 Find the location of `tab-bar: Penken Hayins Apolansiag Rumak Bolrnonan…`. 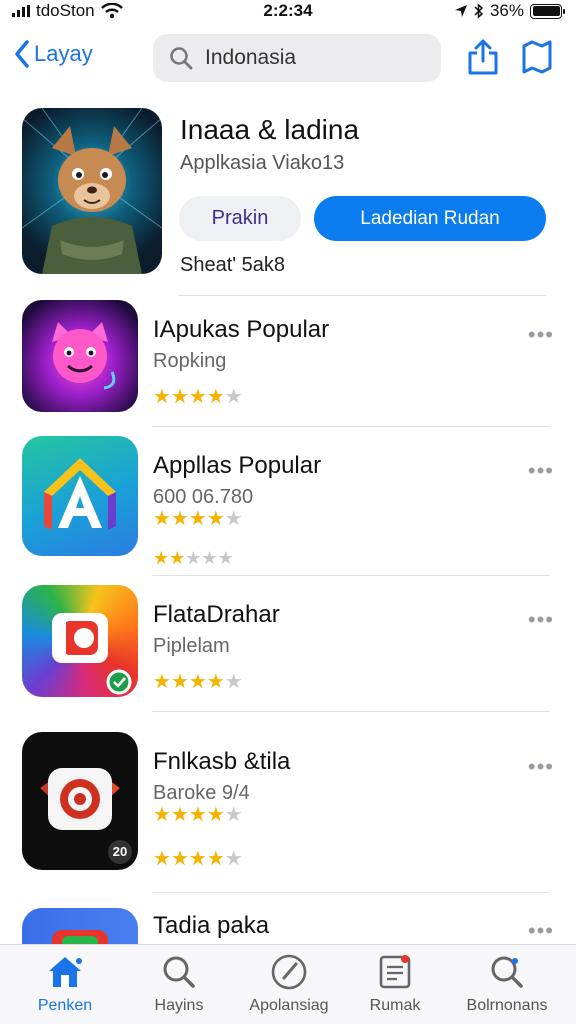

tab-bar: Penken Hayins Apolansiag Rumak Bolrnonan… is located at coordinates (288, 984).